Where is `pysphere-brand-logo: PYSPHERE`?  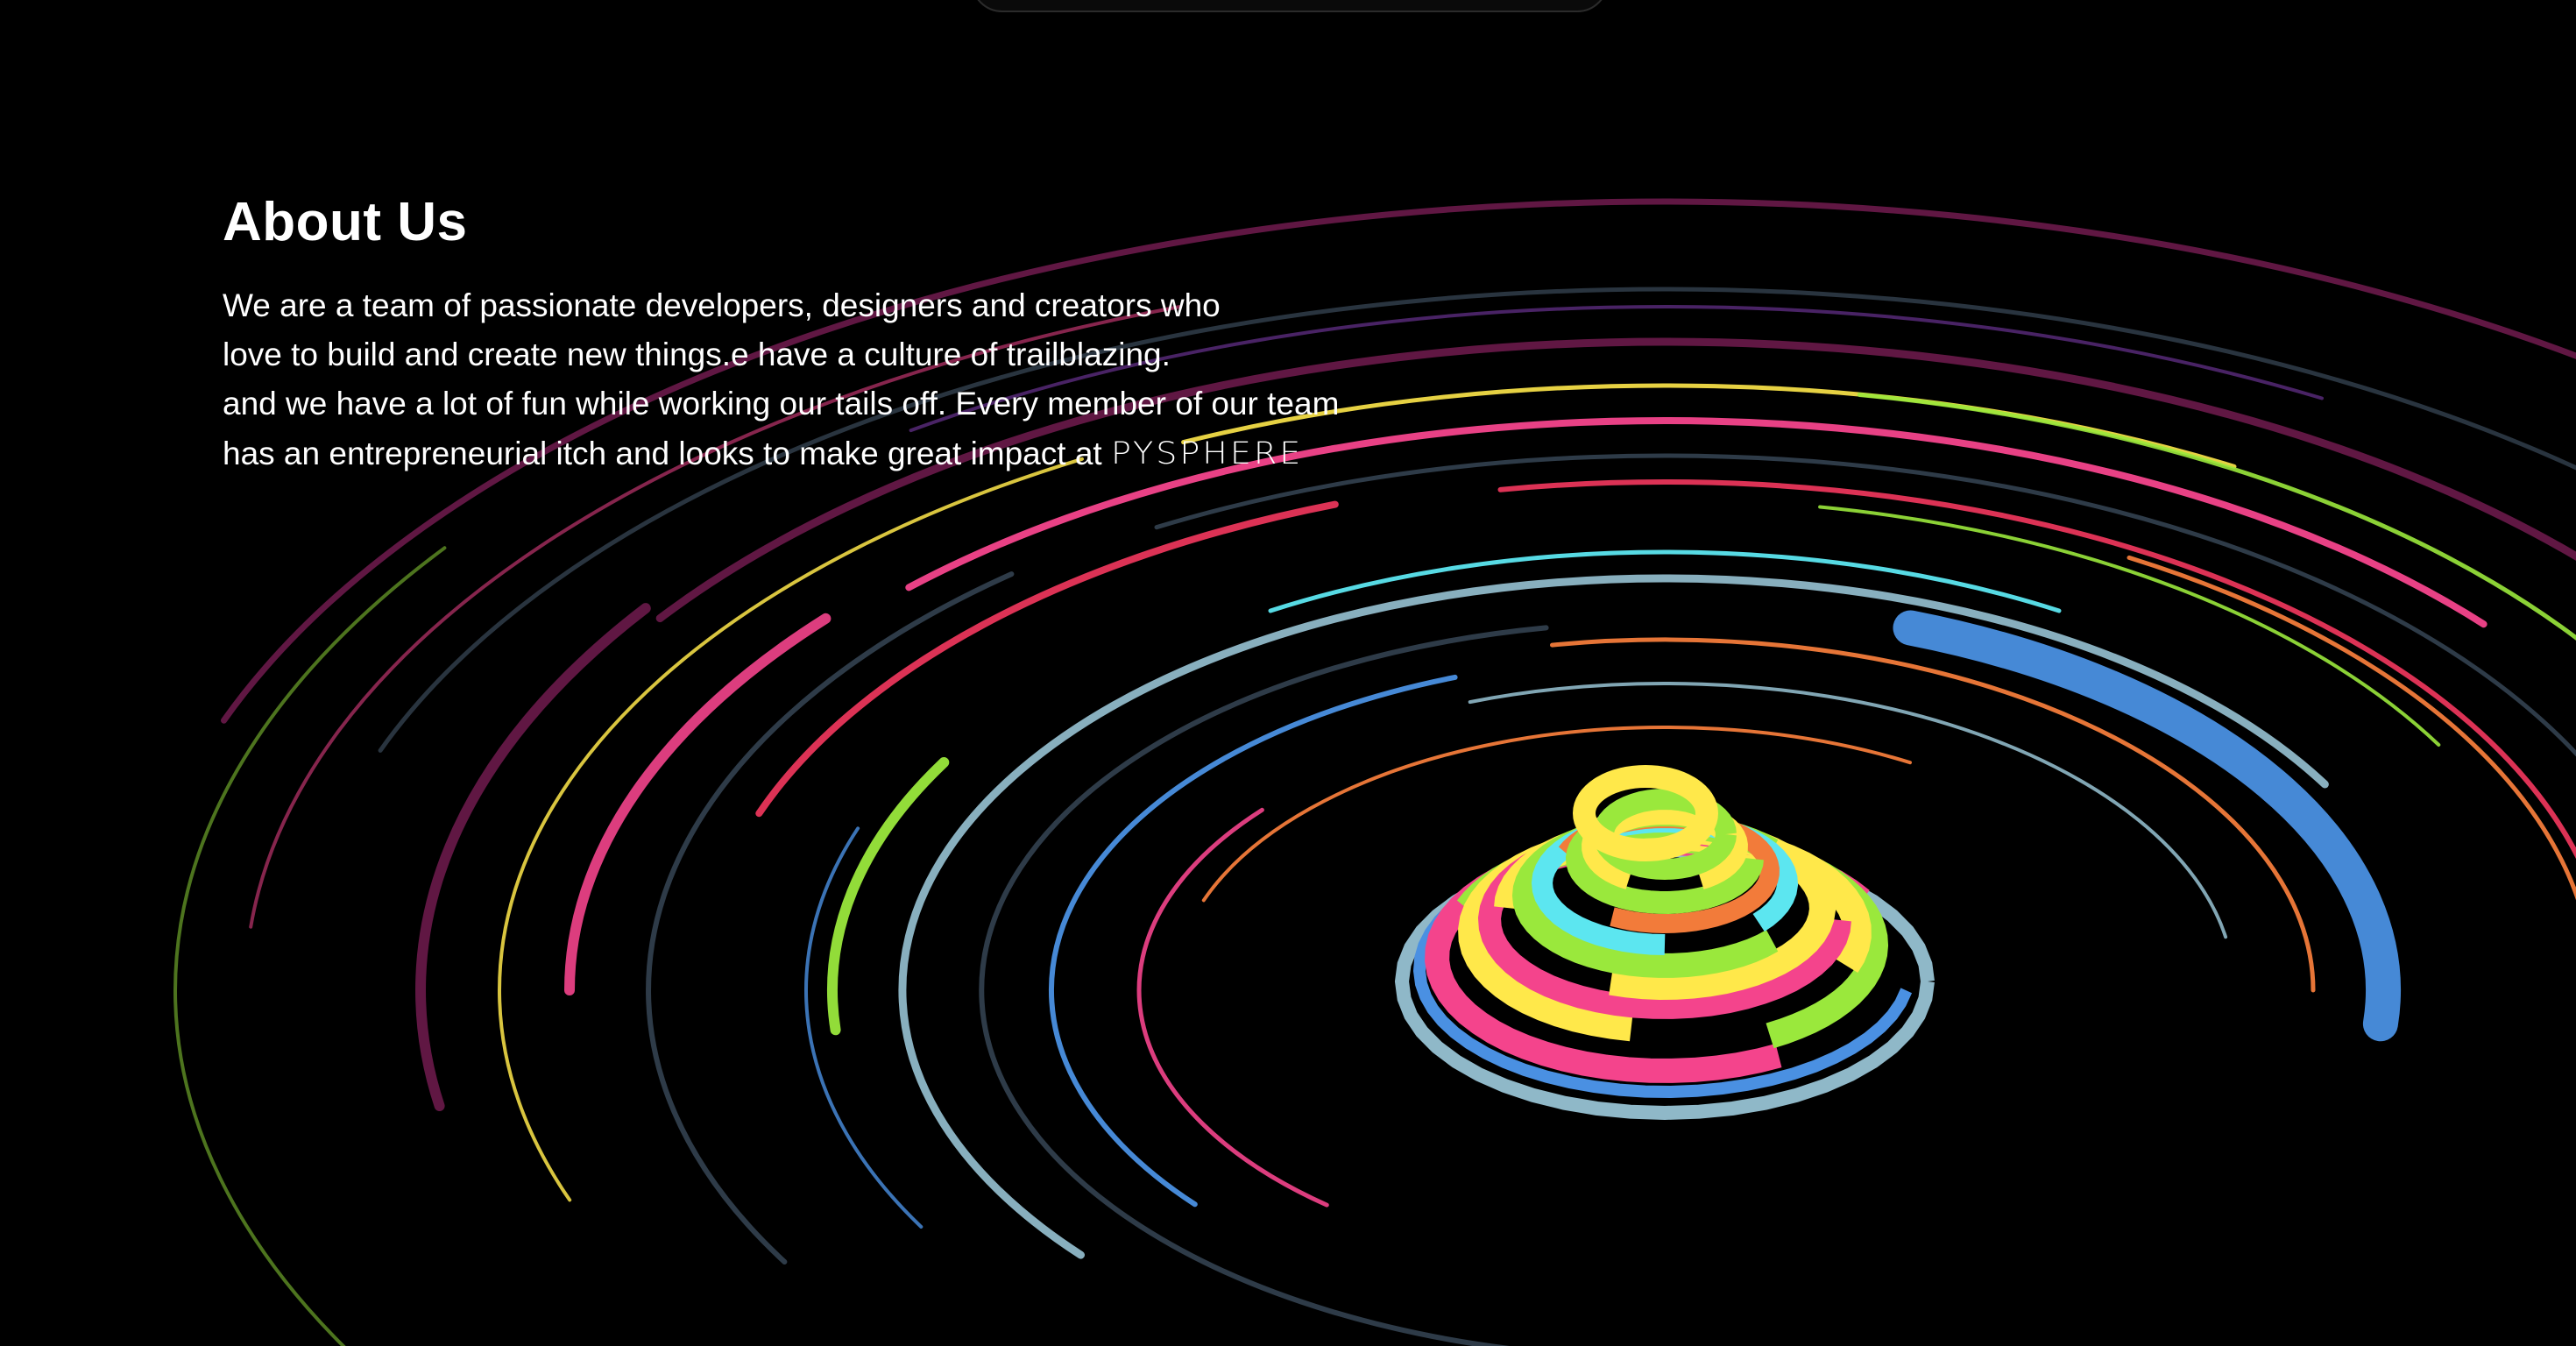 pysphere-brand-logo: PYSPHERE is located at coordinates (1207, 453).